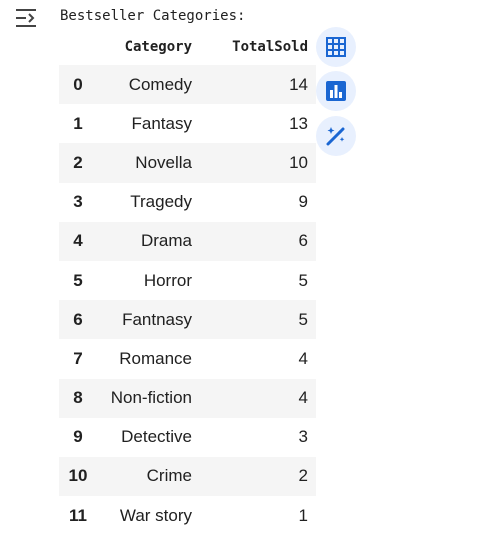 Image resolution: width=487 pixels, height=547 pixels. I want to click on category-cell: Detective, so click(156, 437).